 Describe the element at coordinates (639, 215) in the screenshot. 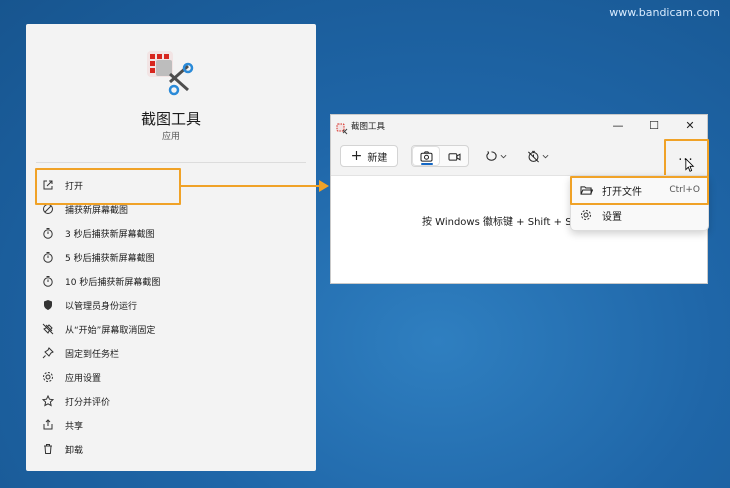

I see `menu-item-settings: 设置` at that location.